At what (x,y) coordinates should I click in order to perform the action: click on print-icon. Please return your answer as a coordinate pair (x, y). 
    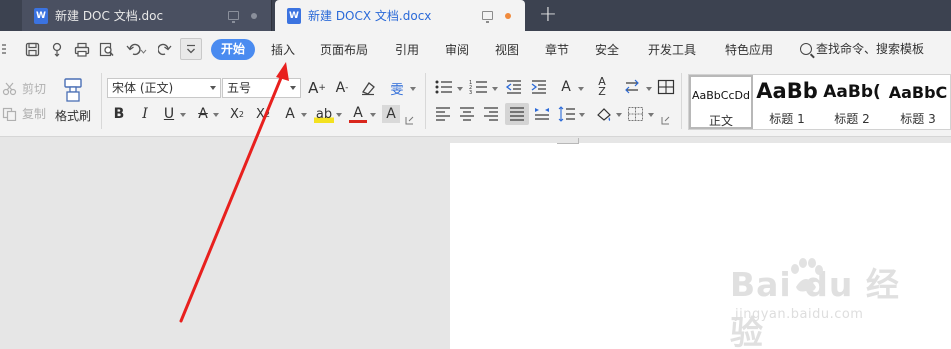
    Looking at the image, I should click on (82, 49).